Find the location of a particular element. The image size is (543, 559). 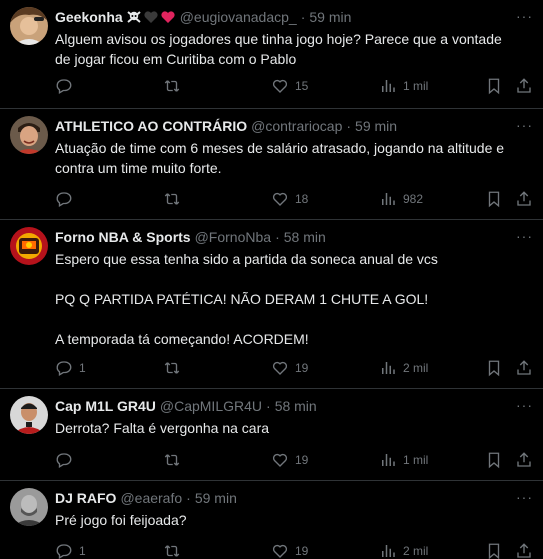

like-count: 15 is located at coordinates (302, 86).